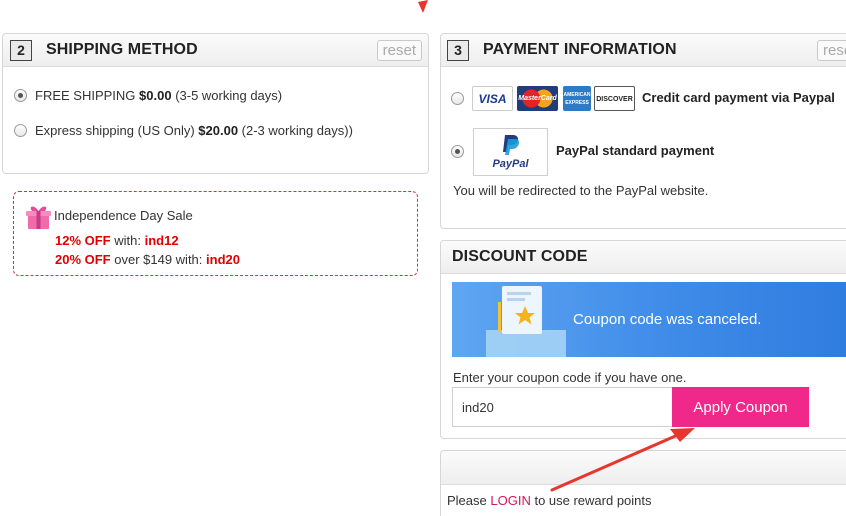 This screenshot has width=846, height=516. What do you see at coordinates (161, 240) in the screenshot?
I see `promo-code: ind12` at bounding box center [161, 240].